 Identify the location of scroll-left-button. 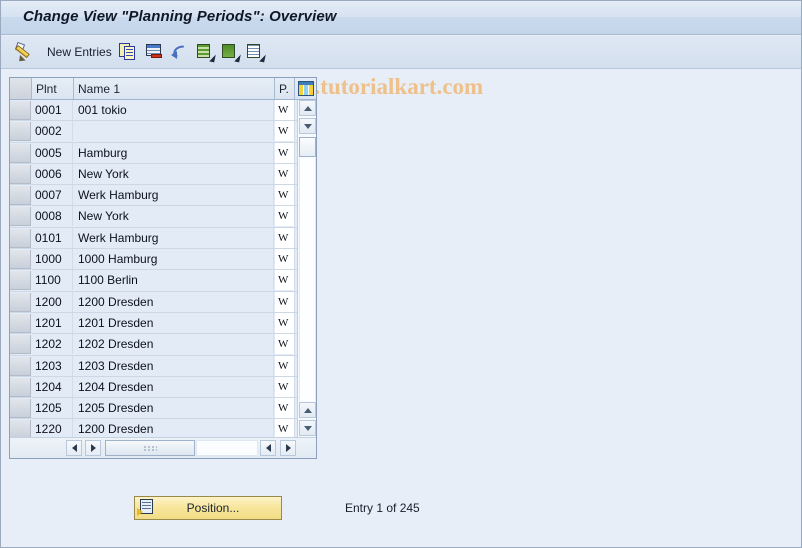
(74, 448).